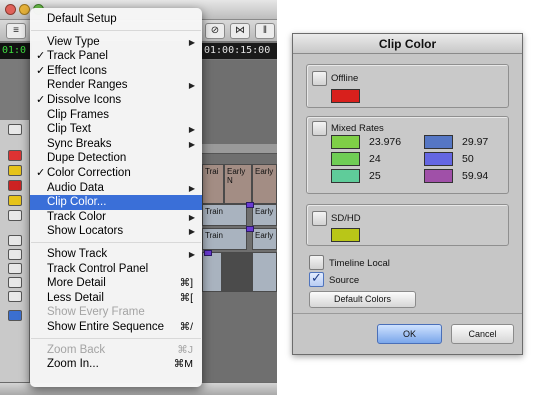 The image size is (540, 395). I want to click on mixed-rates-checkbox, so click(319, 128).